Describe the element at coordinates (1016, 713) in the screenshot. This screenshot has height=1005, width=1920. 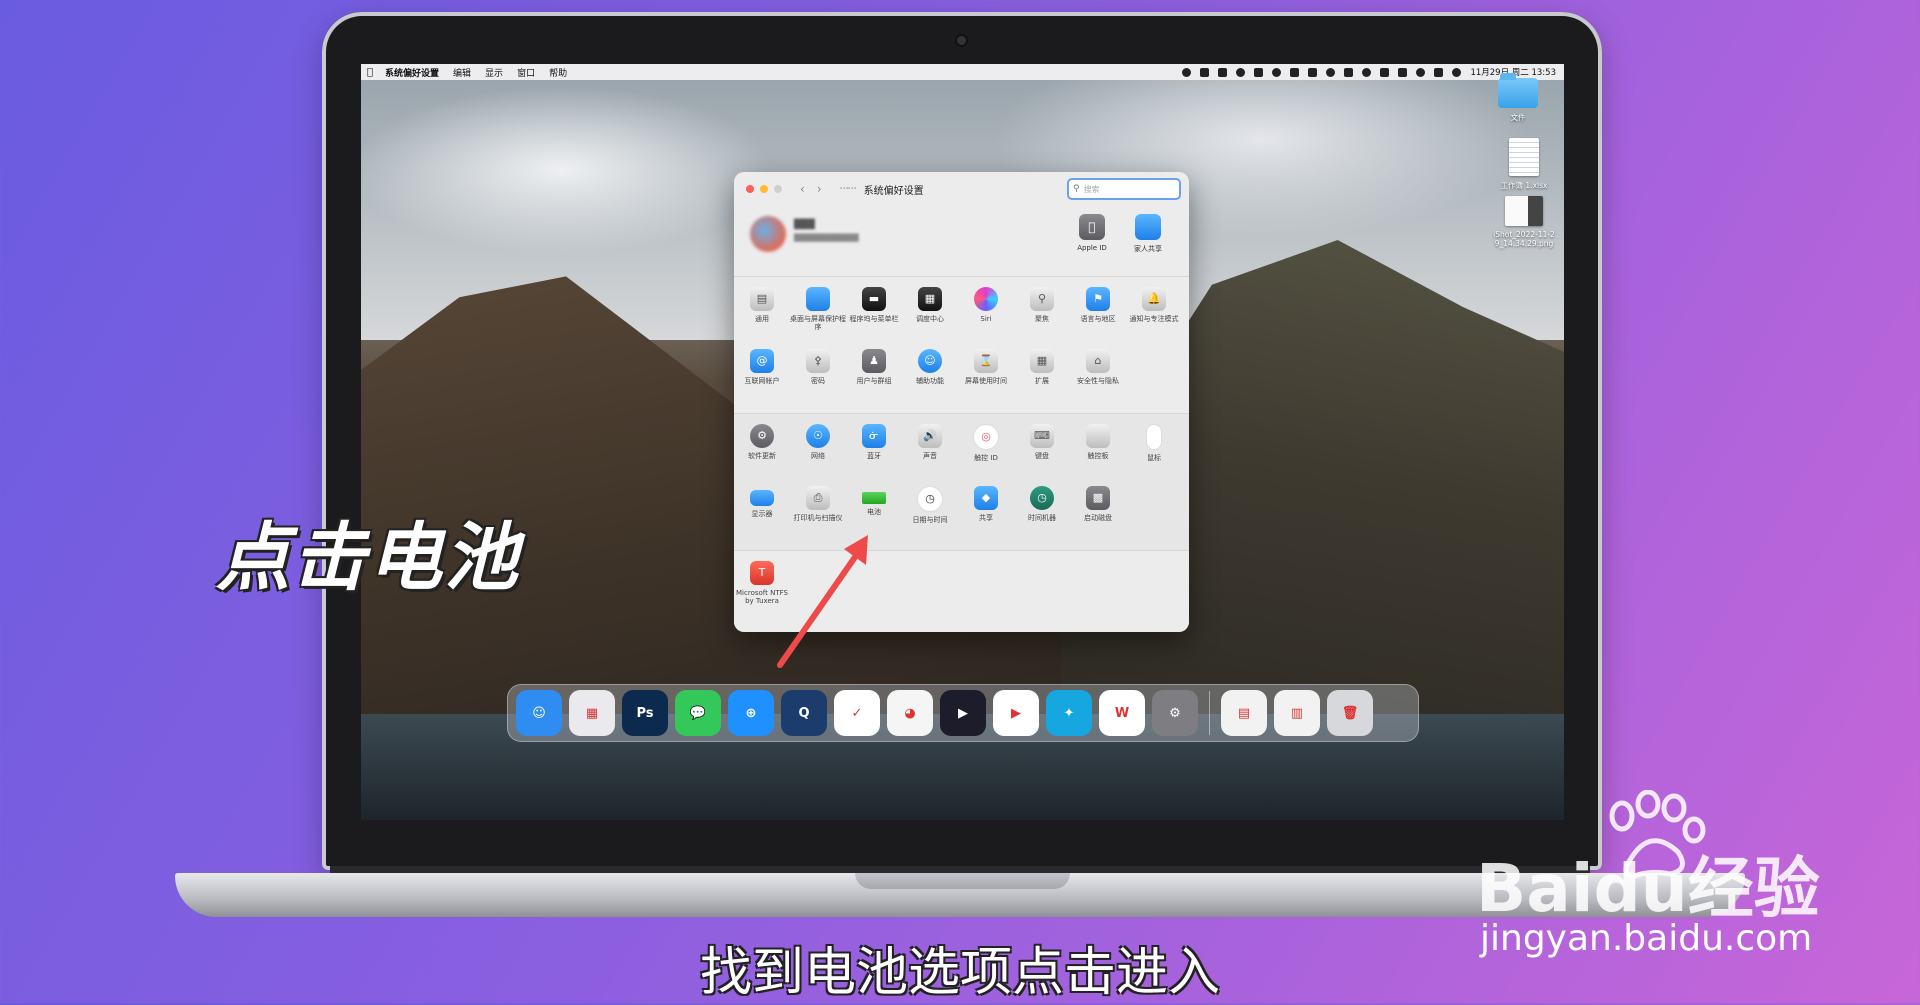
I see `youku-icon: ▶` at that location.